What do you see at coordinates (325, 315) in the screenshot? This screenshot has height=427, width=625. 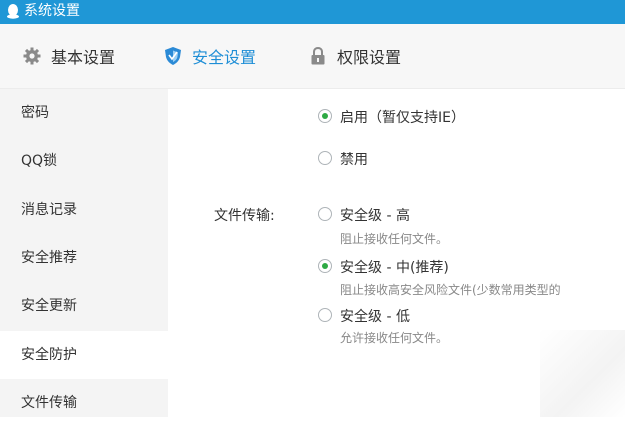 I see `security-level-low-radio` at bounding box center [325, 315].